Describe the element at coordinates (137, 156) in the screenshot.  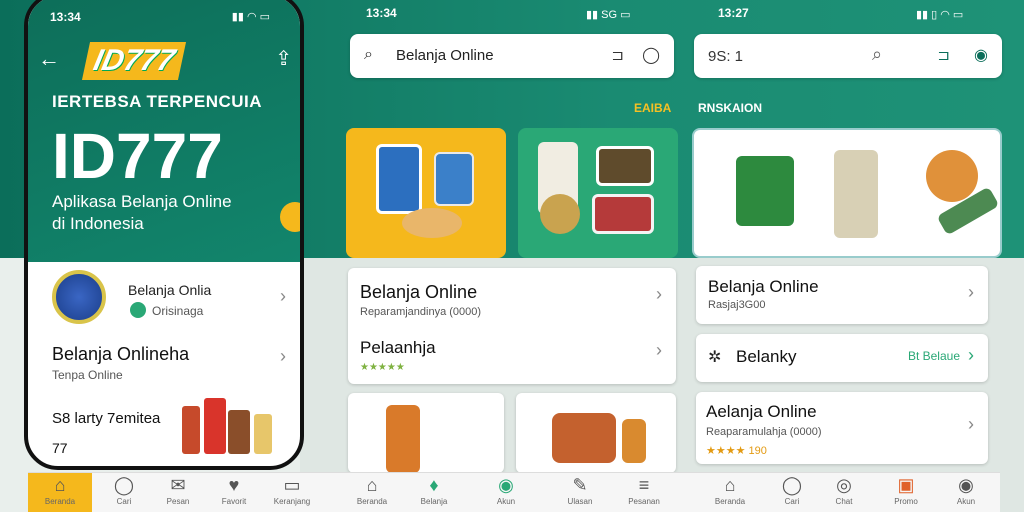
I see `big-title: ID777` at that location.